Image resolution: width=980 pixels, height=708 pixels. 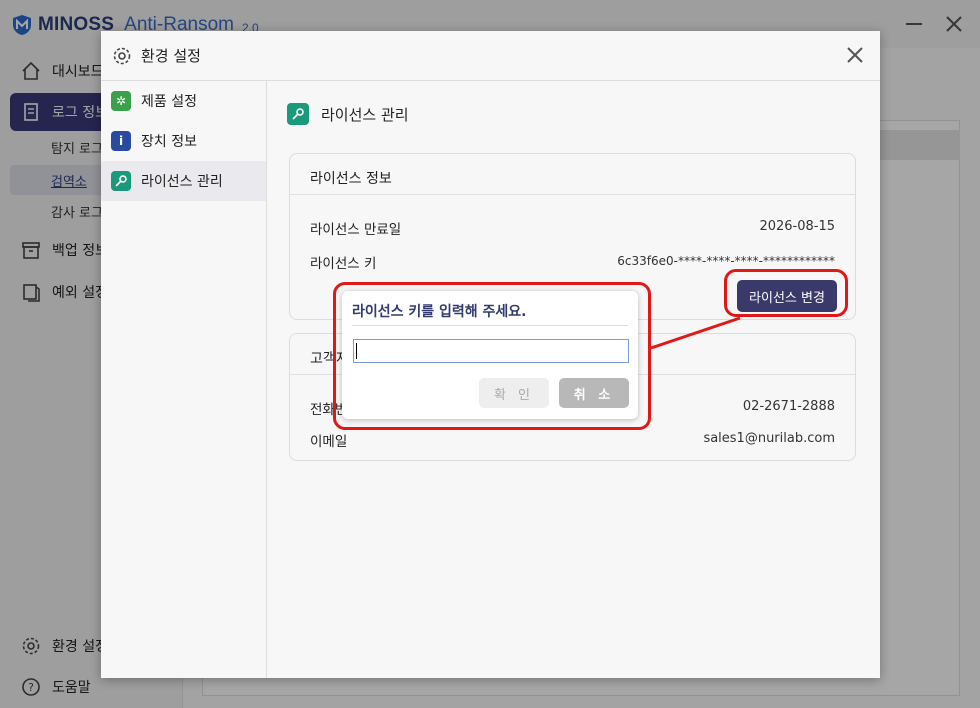 What do you see at coordinates (855, 55) in the screenshot?
I see `close-icon` at bounding box center [855, 55].